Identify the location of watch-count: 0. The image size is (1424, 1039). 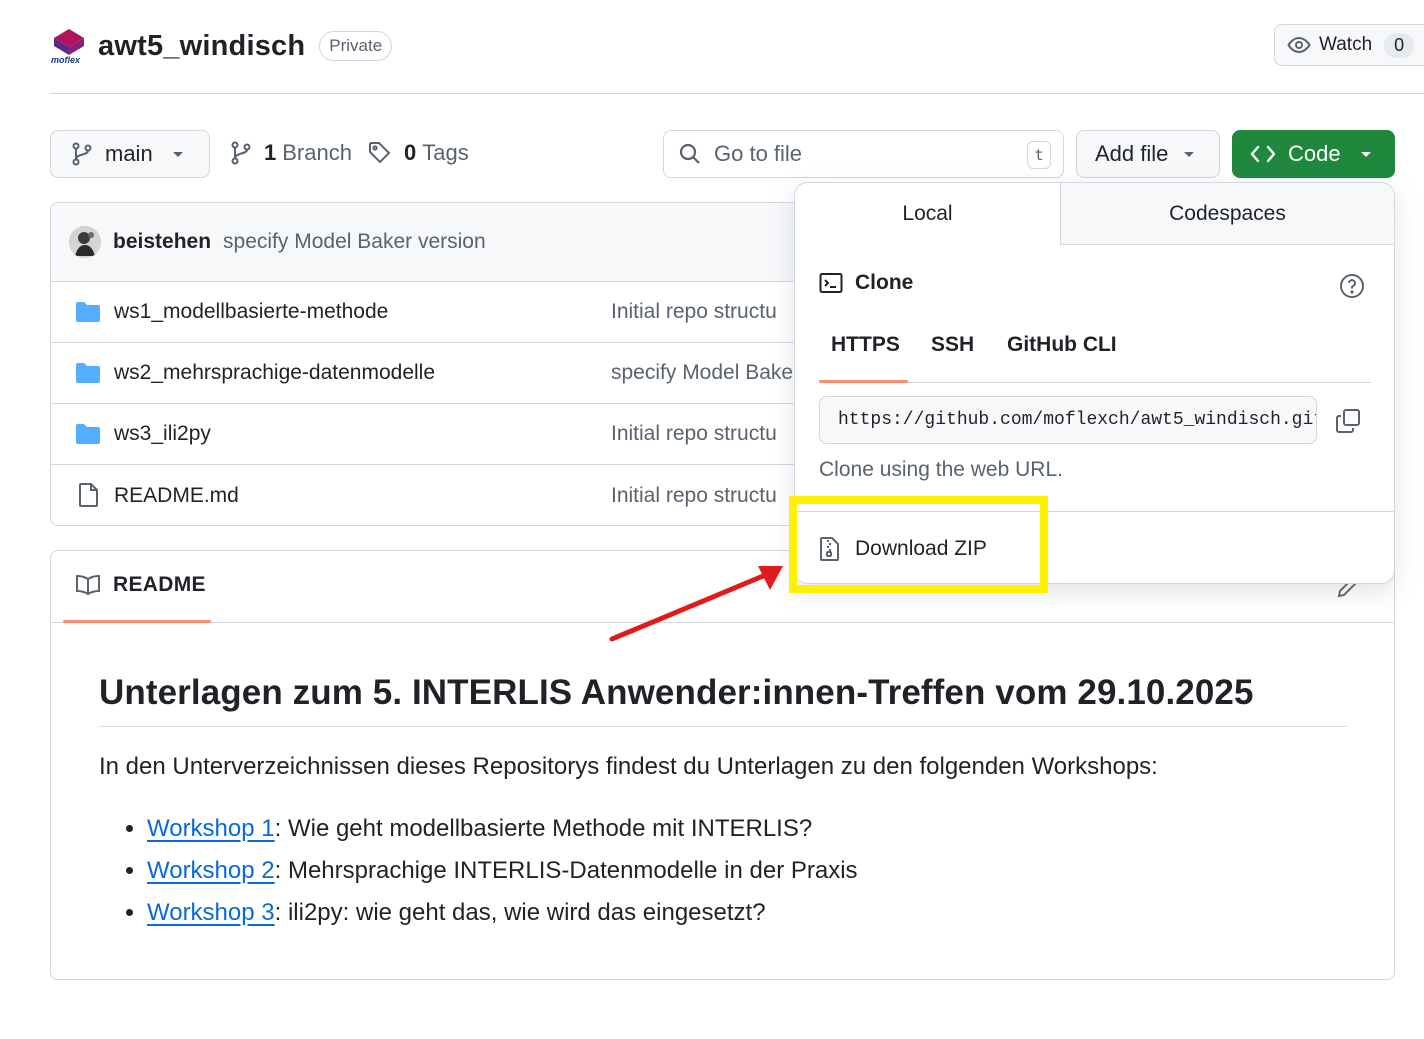
(1399, 45).